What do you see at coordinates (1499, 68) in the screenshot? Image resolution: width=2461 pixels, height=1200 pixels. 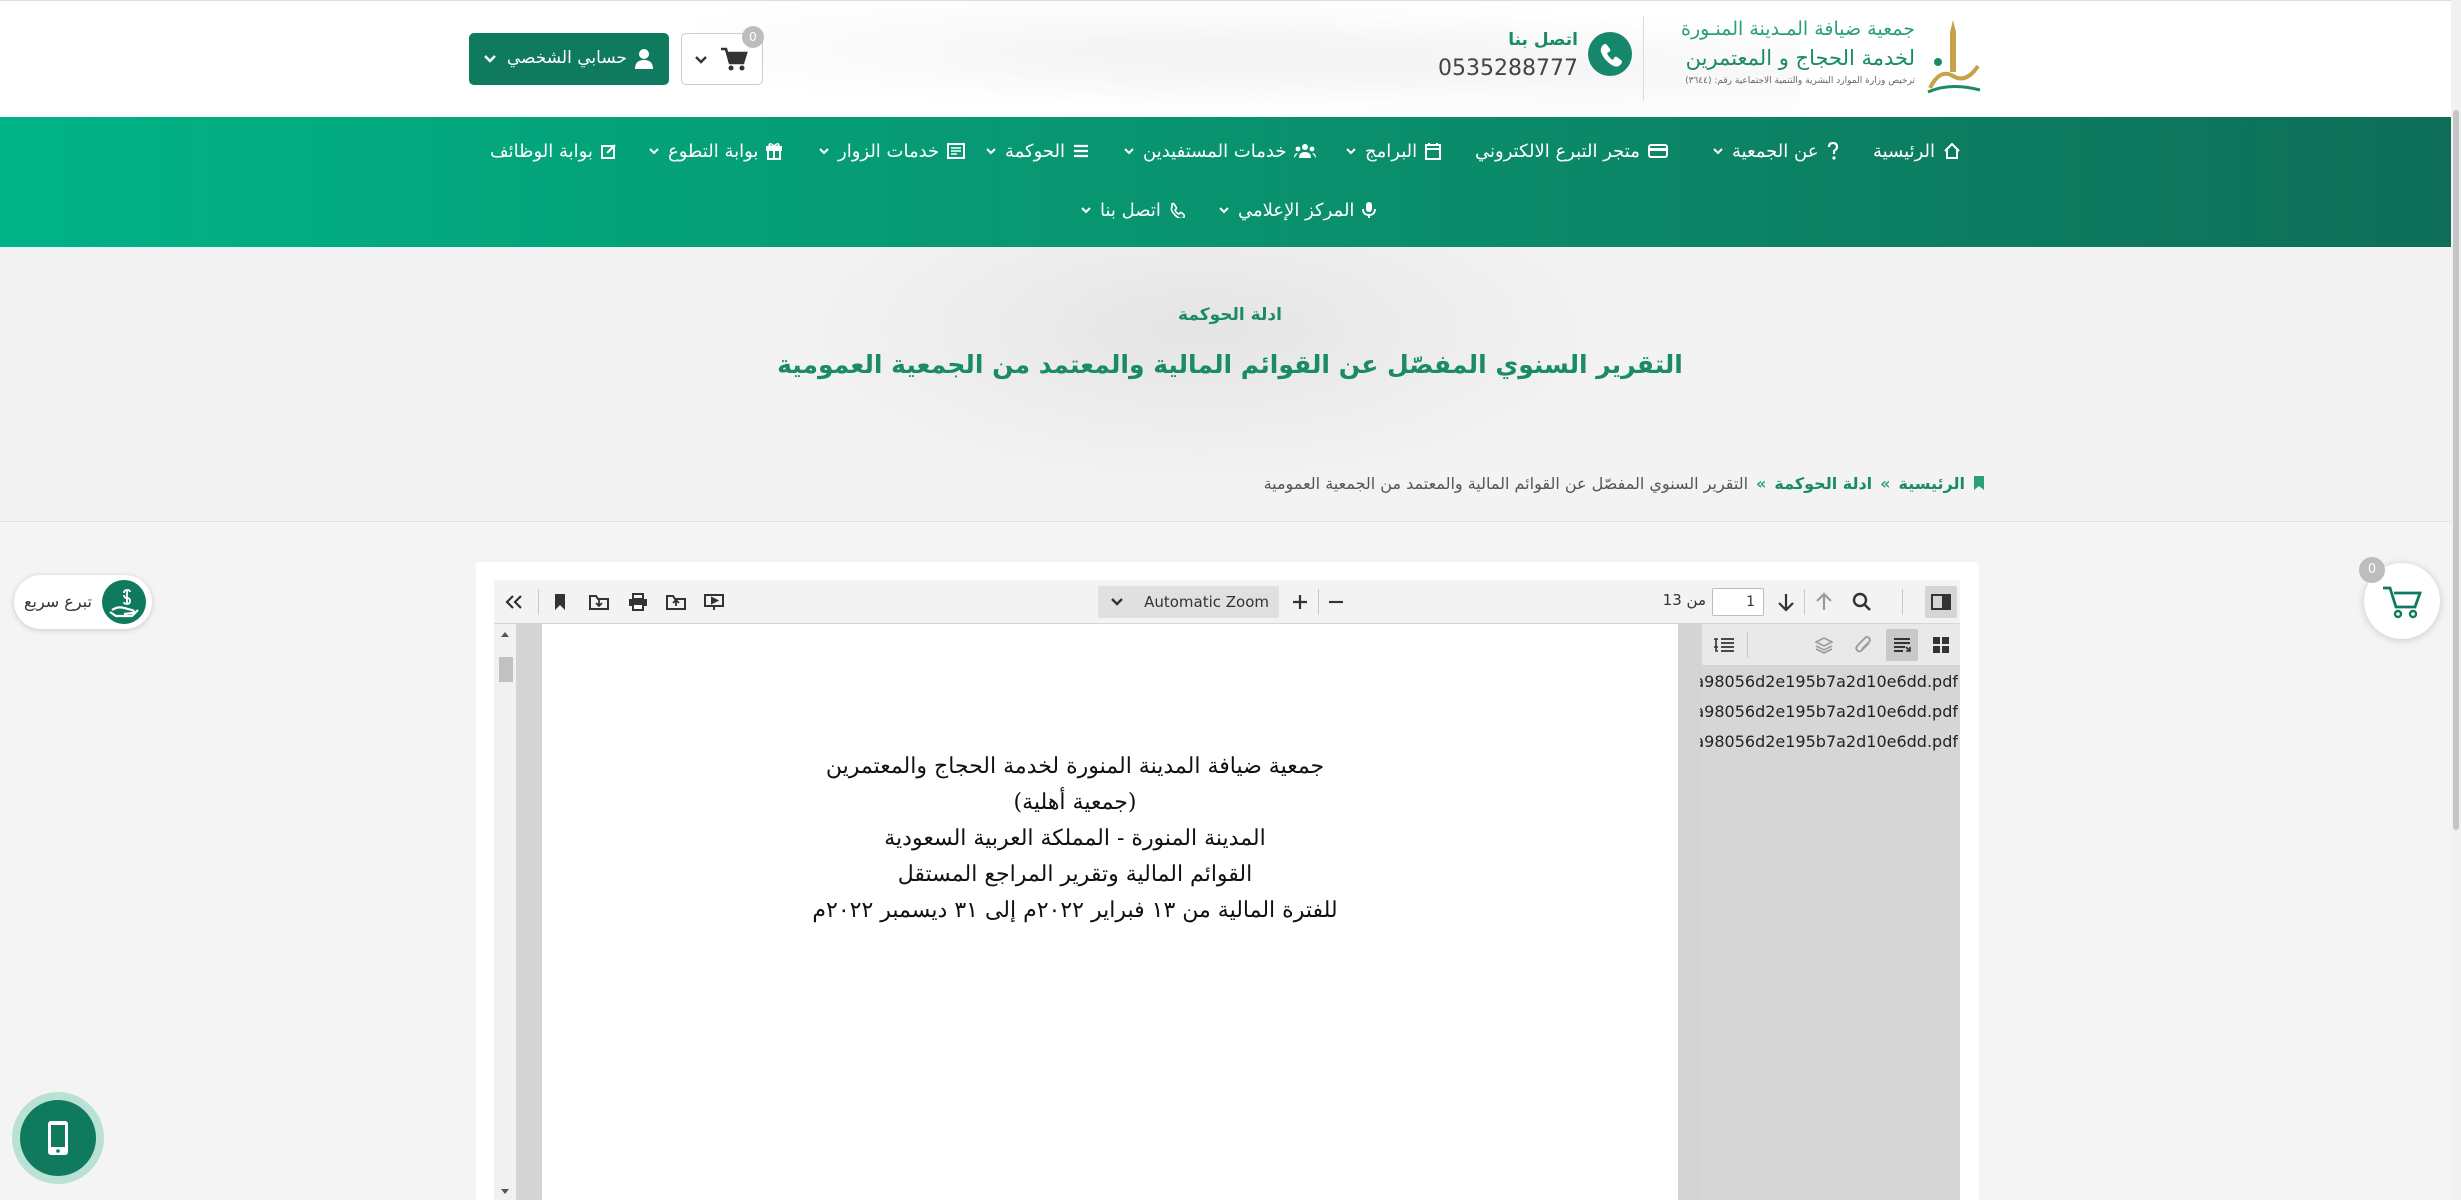 I see `contact-phone-number: 0535288777` at bounding box center [1499, 68].